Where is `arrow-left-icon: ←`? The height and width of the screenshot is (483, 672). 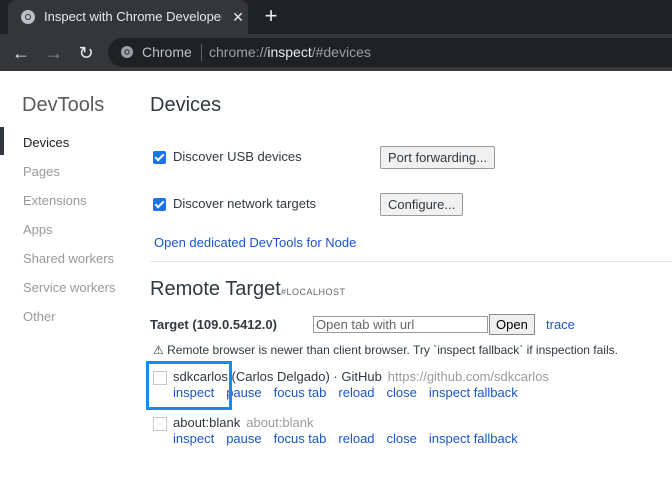 arrow-left-icon: ← is located at coordinates (21, 53).